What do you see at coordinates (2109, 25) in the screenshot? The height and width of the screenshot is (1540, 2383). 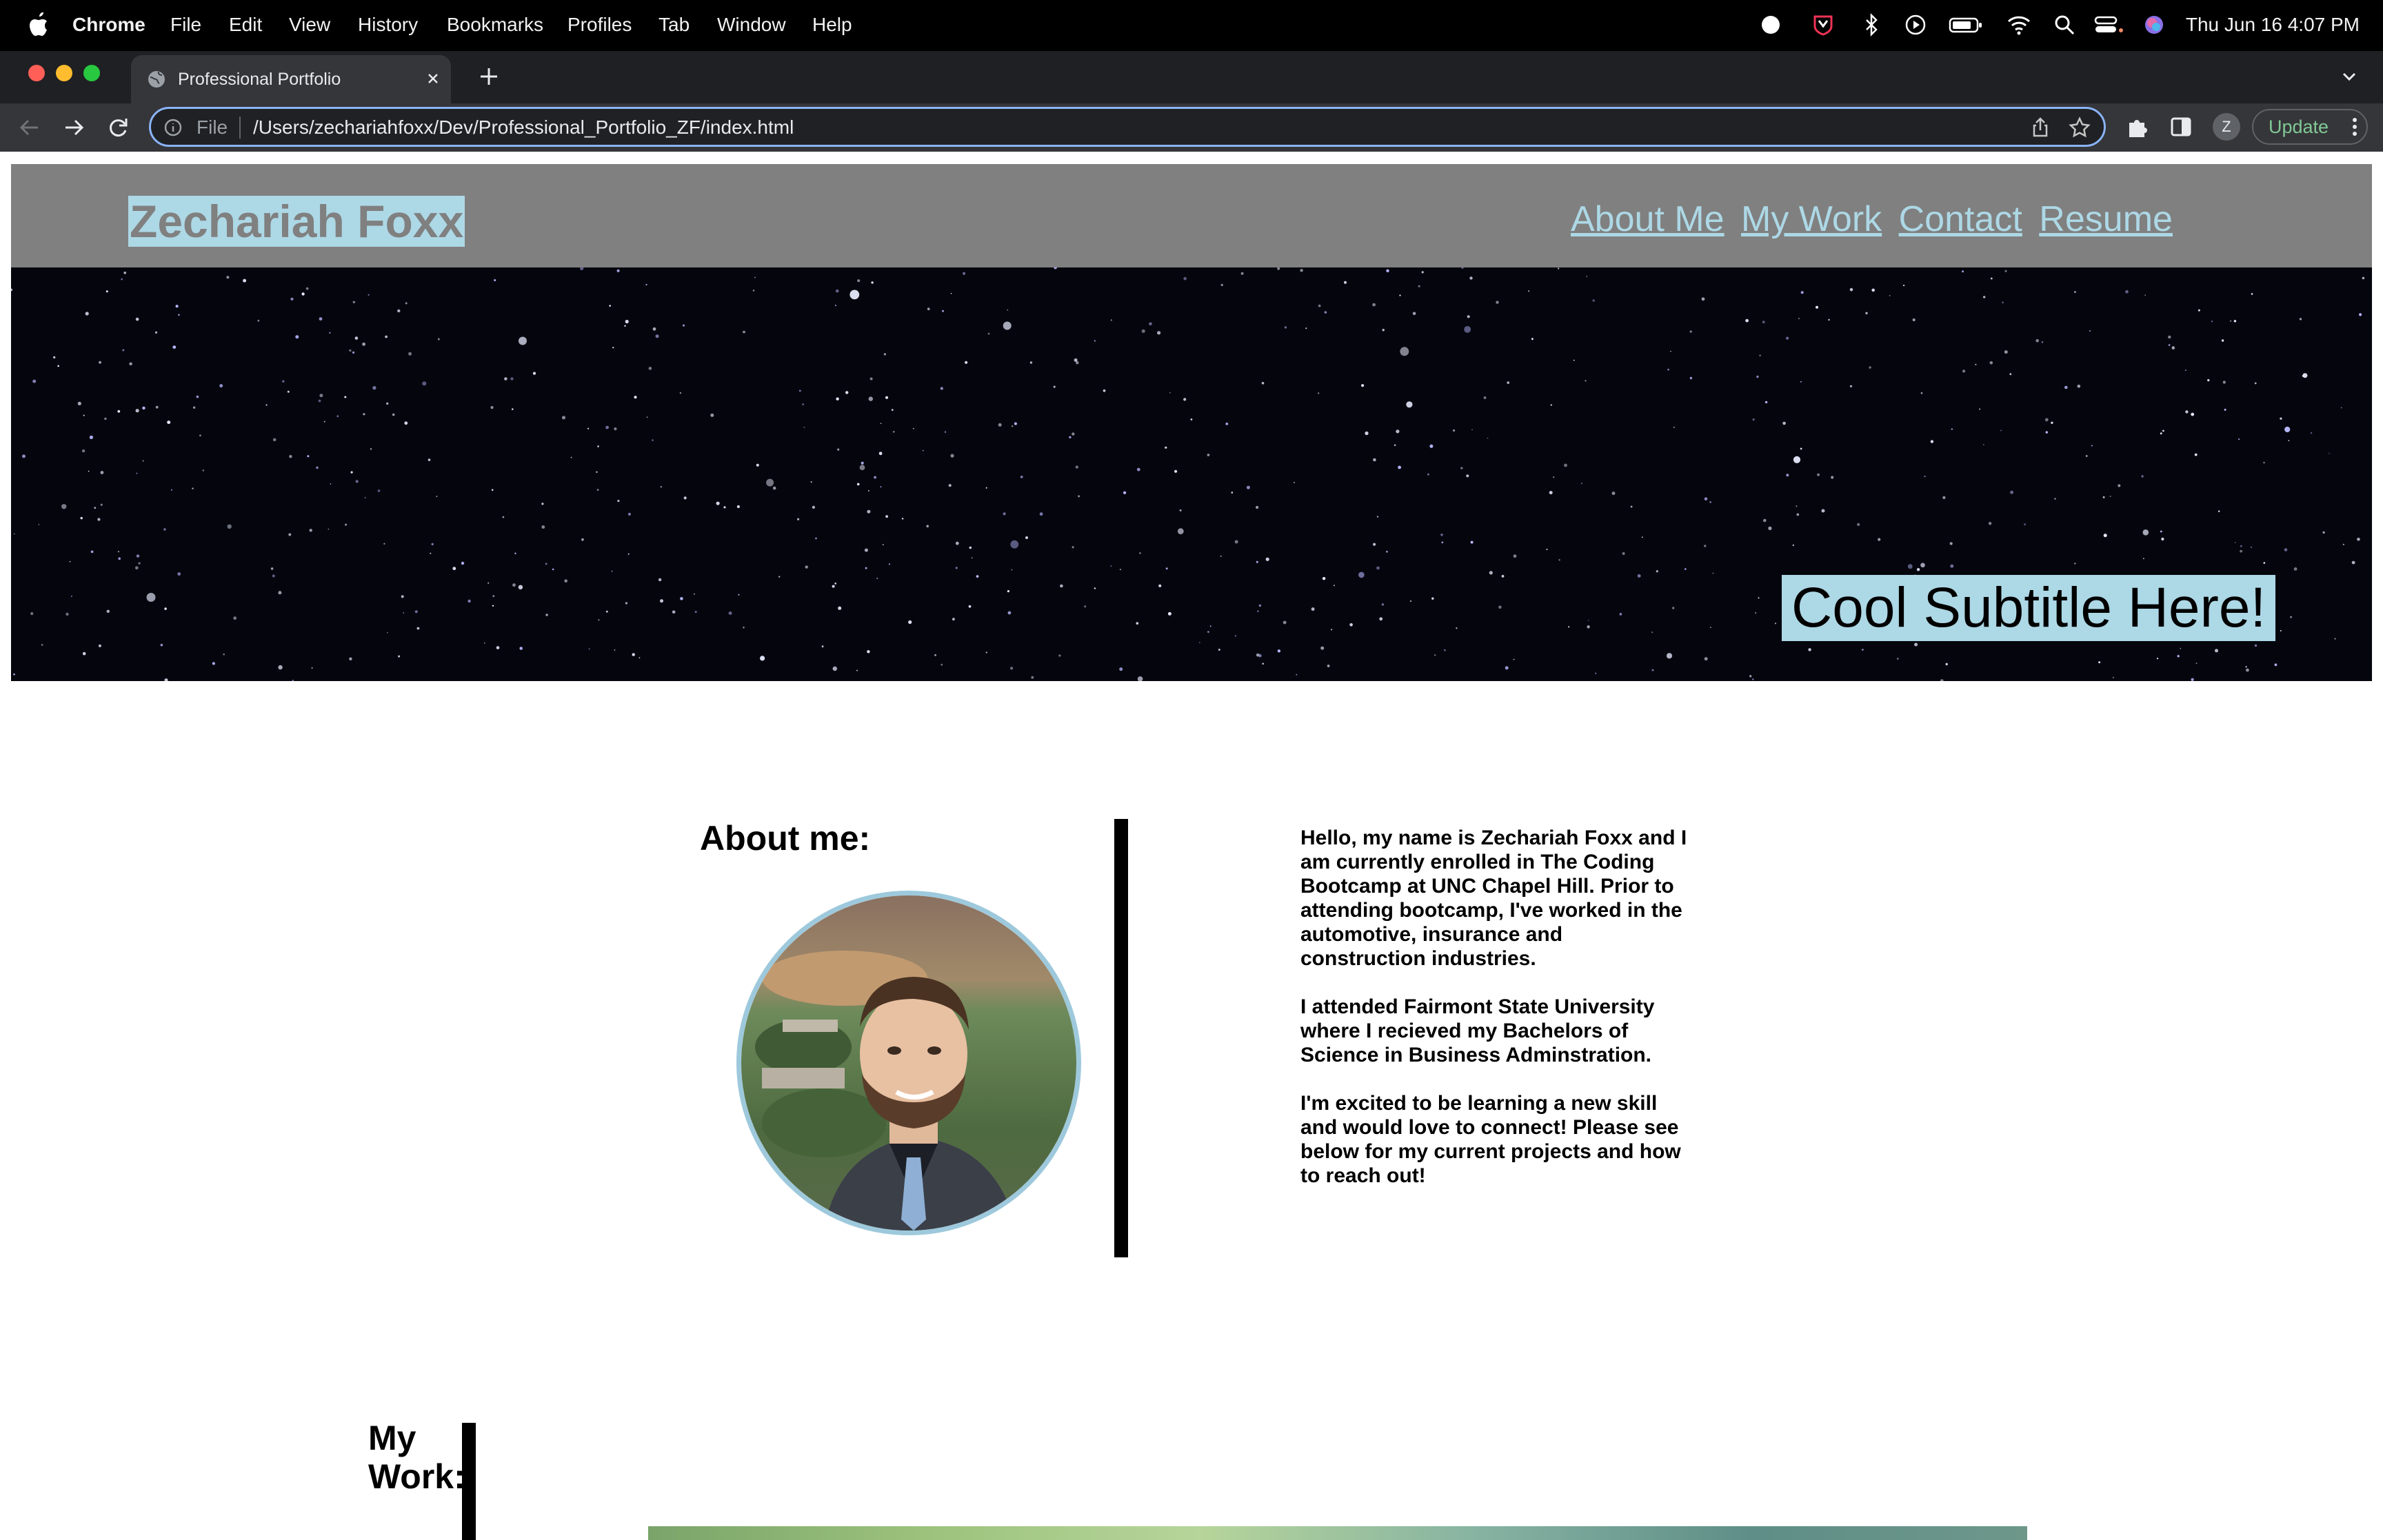 I see `control-center-icon` at bounding box center [2109, 25].